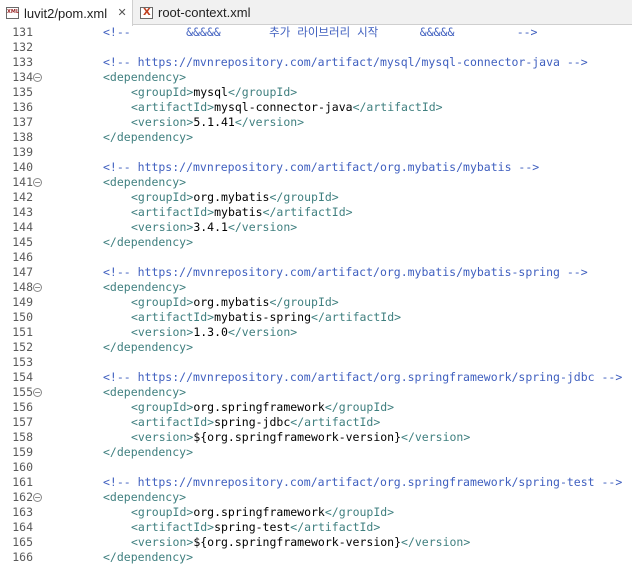  I want to click on code-line: 159 </dependency>, so click(316, 452).